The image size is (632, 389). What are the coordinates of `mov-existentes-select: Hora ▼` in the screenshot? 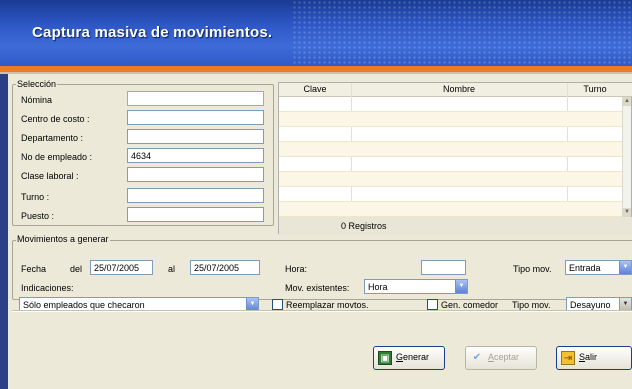 It's located at (416, 286).